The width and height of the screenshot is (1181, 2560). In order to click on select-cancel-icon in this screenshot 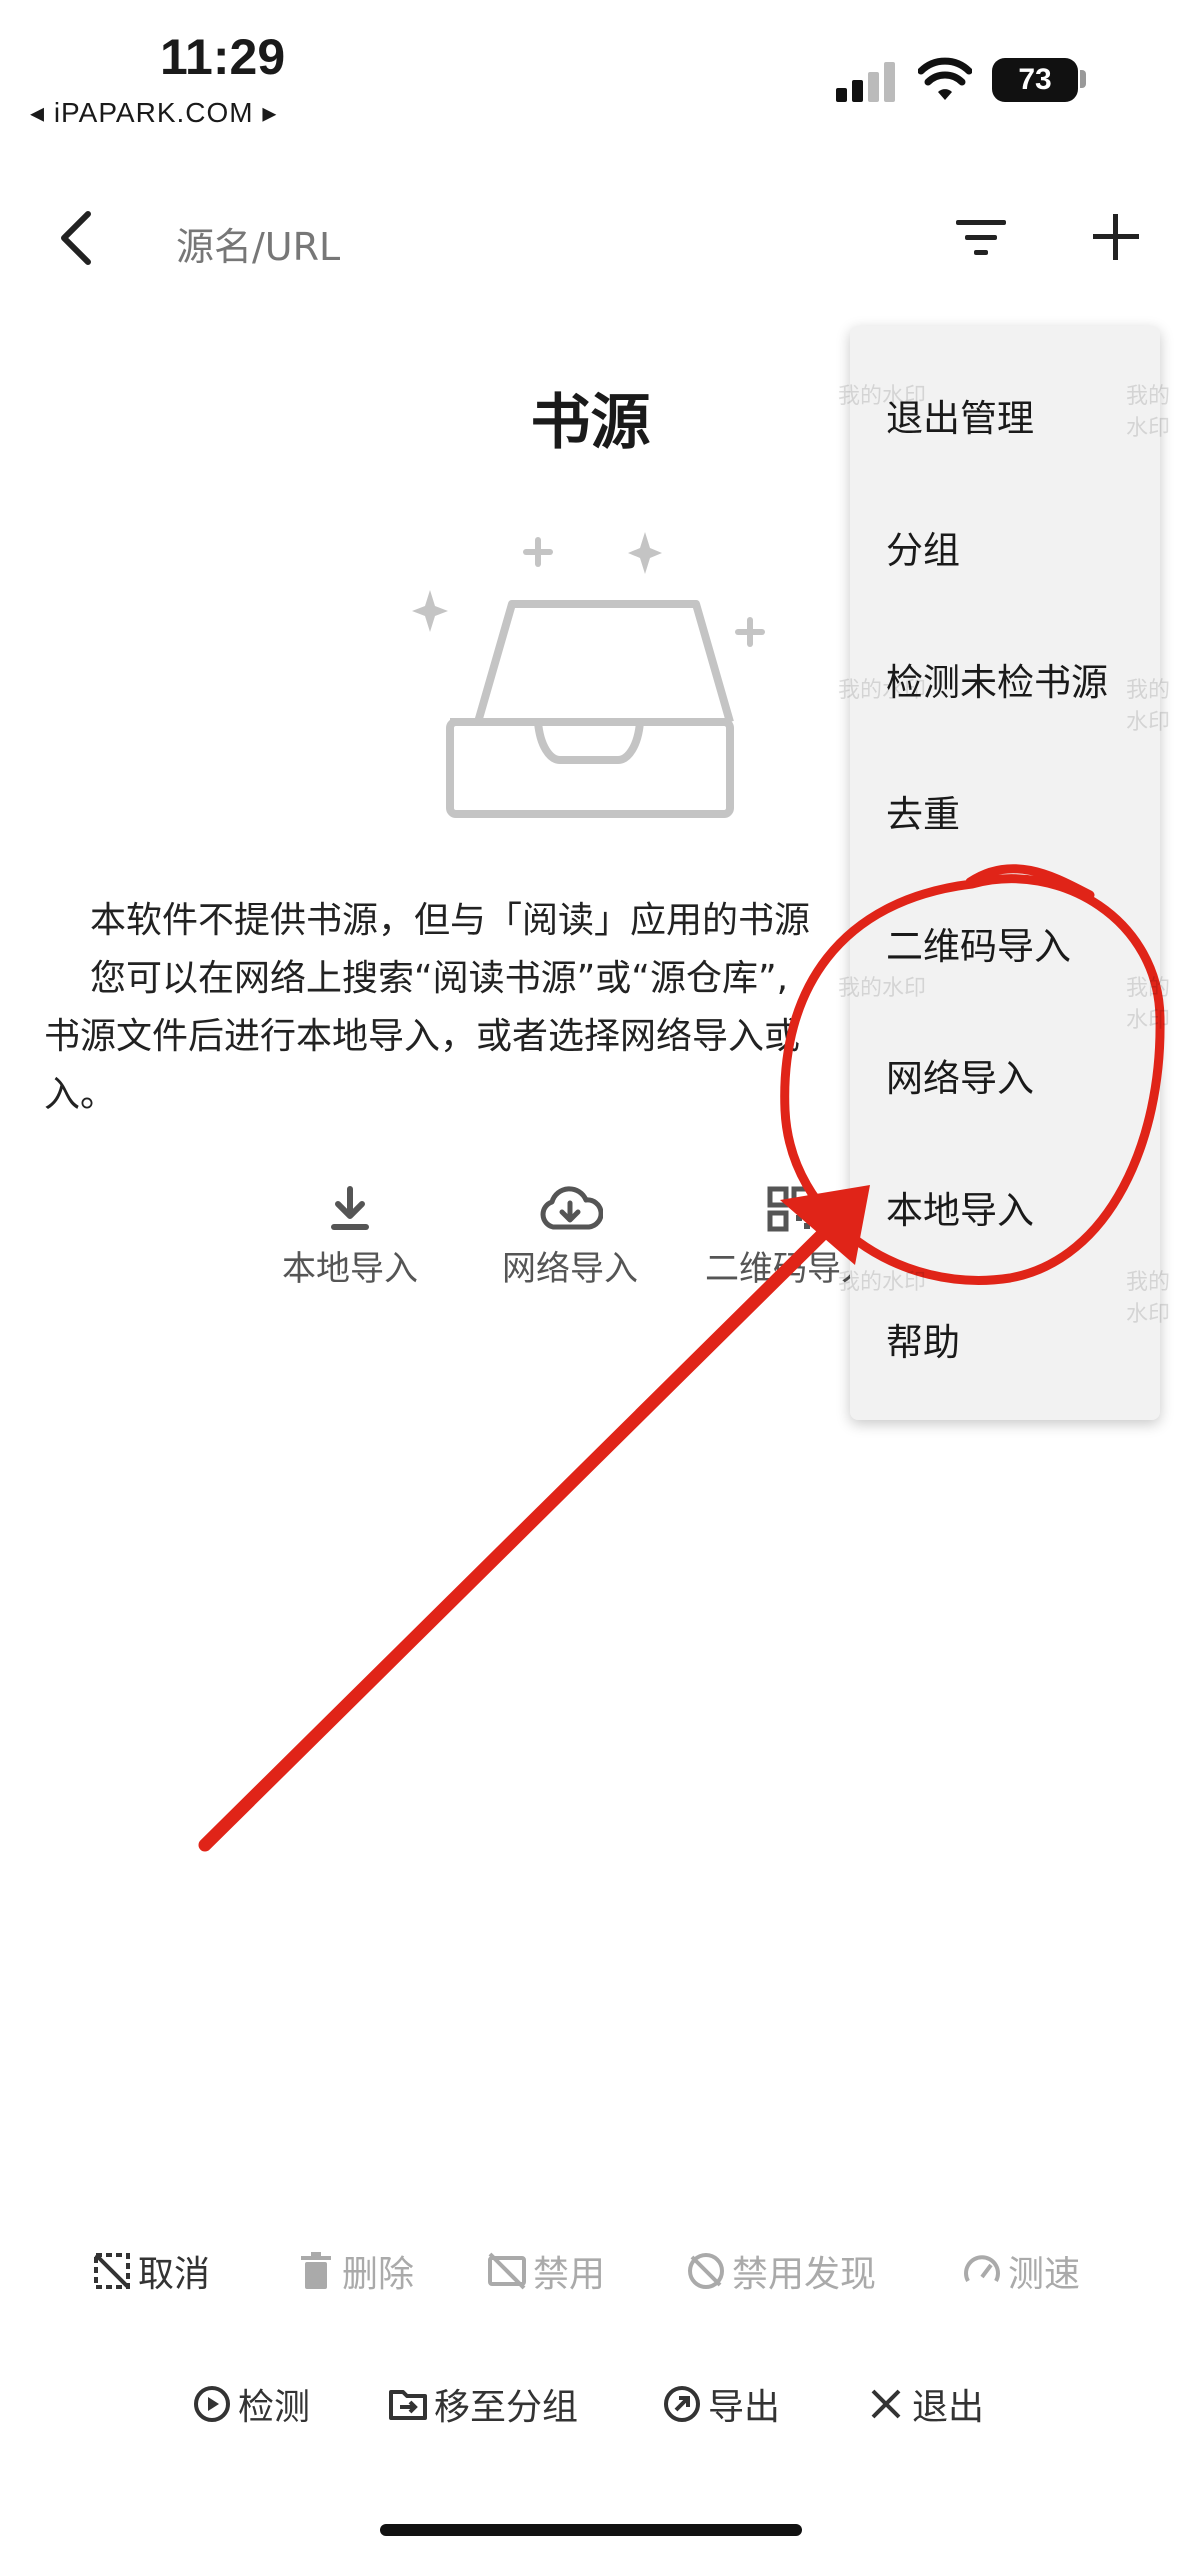, I will do `click(112, 2271)`.